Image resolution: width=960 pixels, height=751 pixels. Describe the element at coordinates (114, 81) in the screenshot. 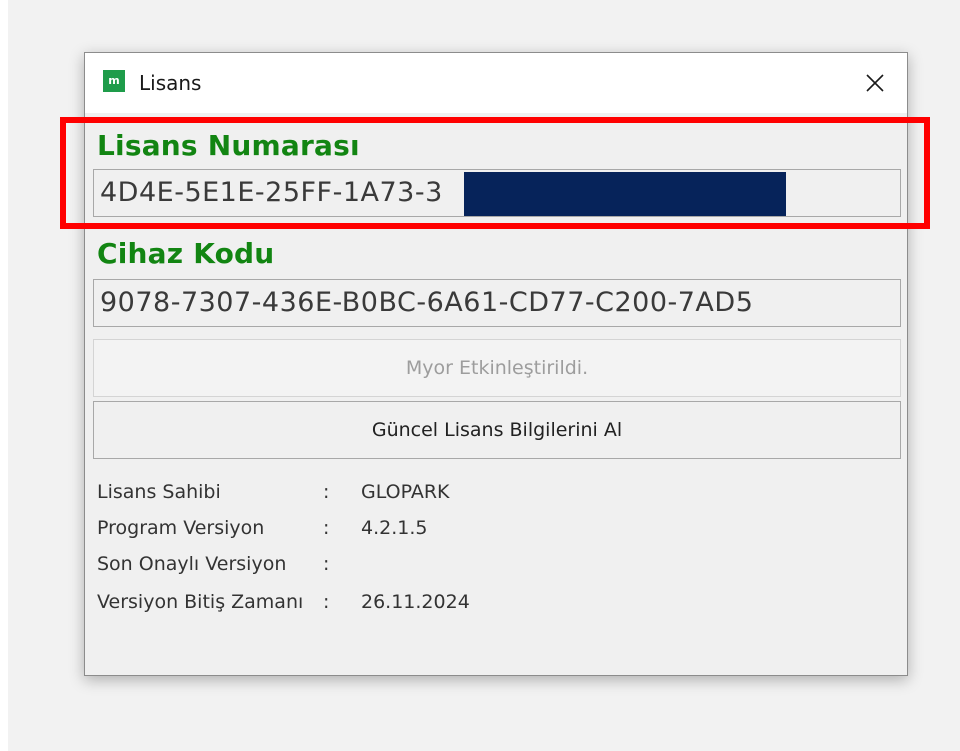

I see `app-logo-icon: m` at that location.